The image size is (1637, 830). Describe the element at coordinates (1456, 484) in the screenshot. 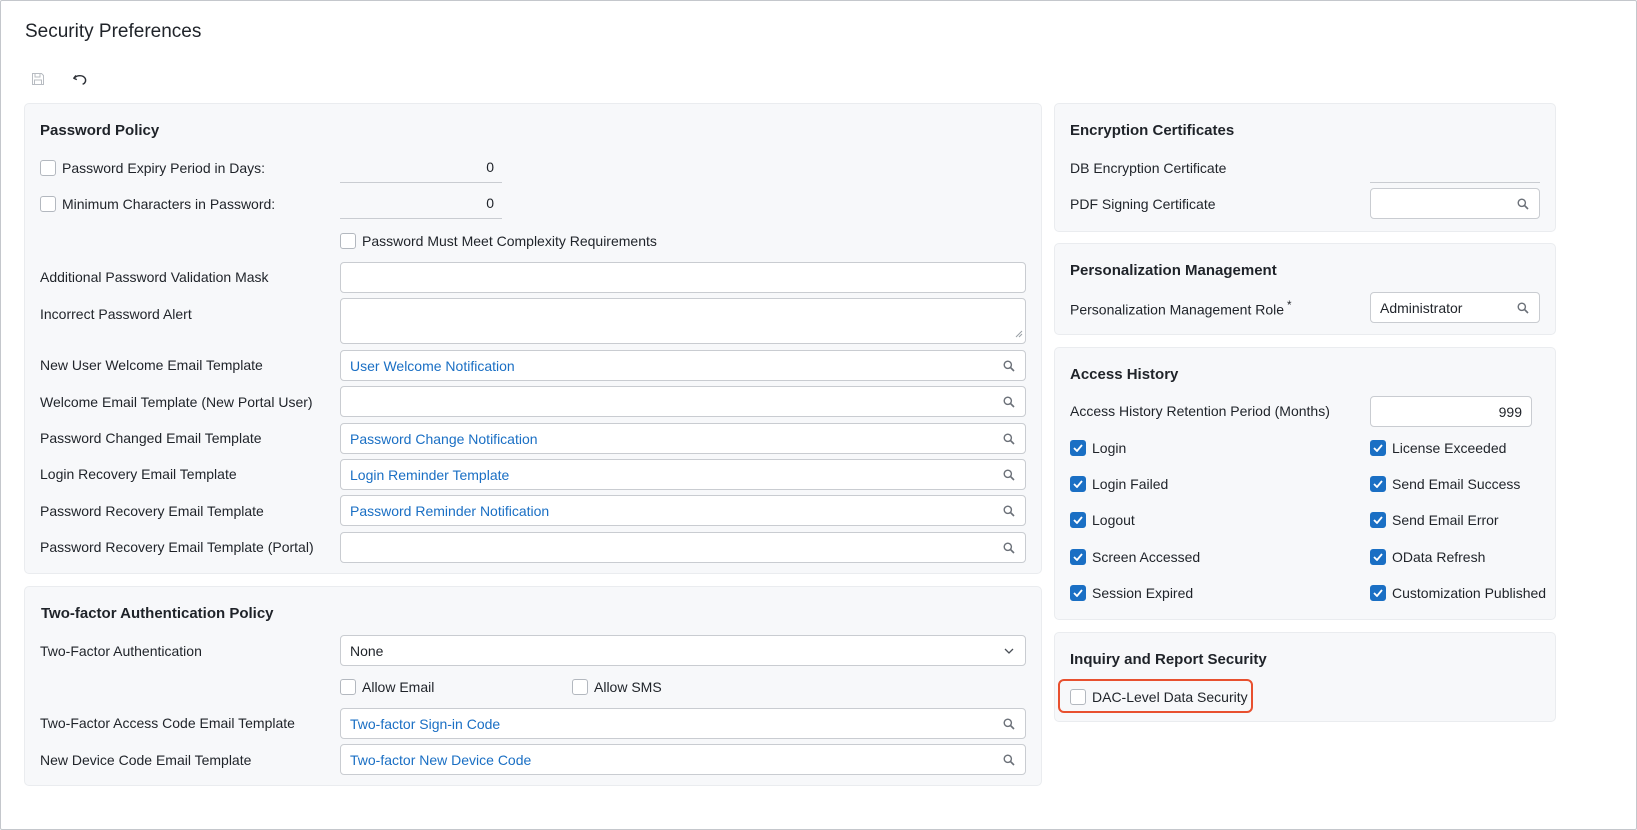

I see `send-email-success-label: Send Email Success` at that location.